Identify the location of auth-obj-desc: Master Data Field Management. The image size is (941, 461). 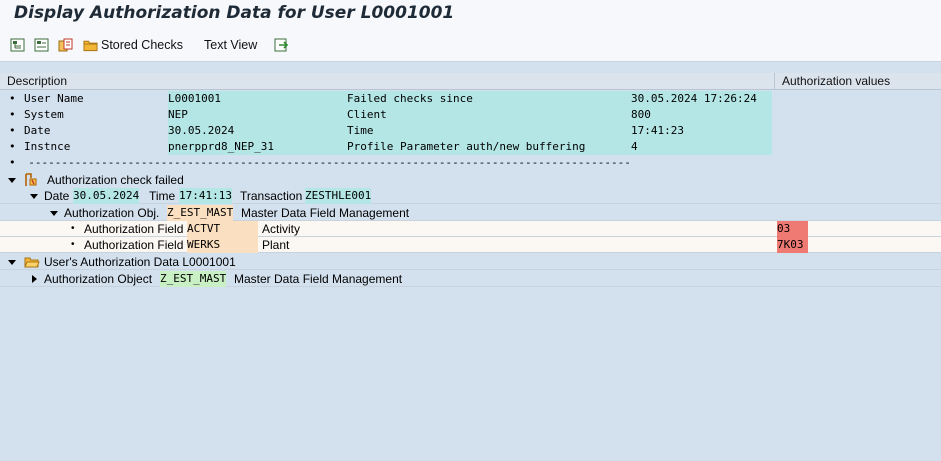
(325, 213).